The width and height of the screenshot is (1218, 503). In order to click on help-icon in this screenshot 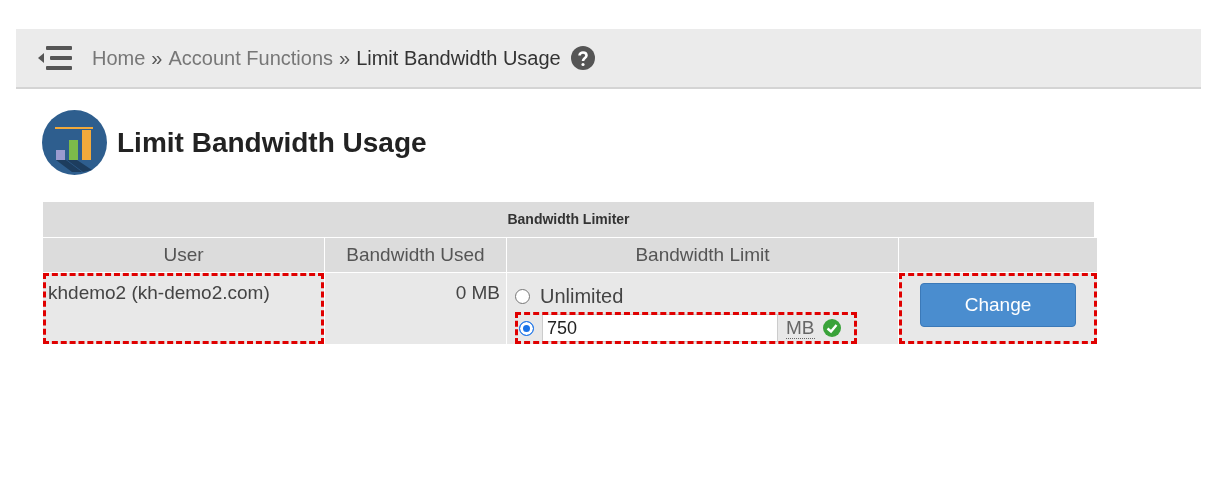, I will do `click(582, 58)`.